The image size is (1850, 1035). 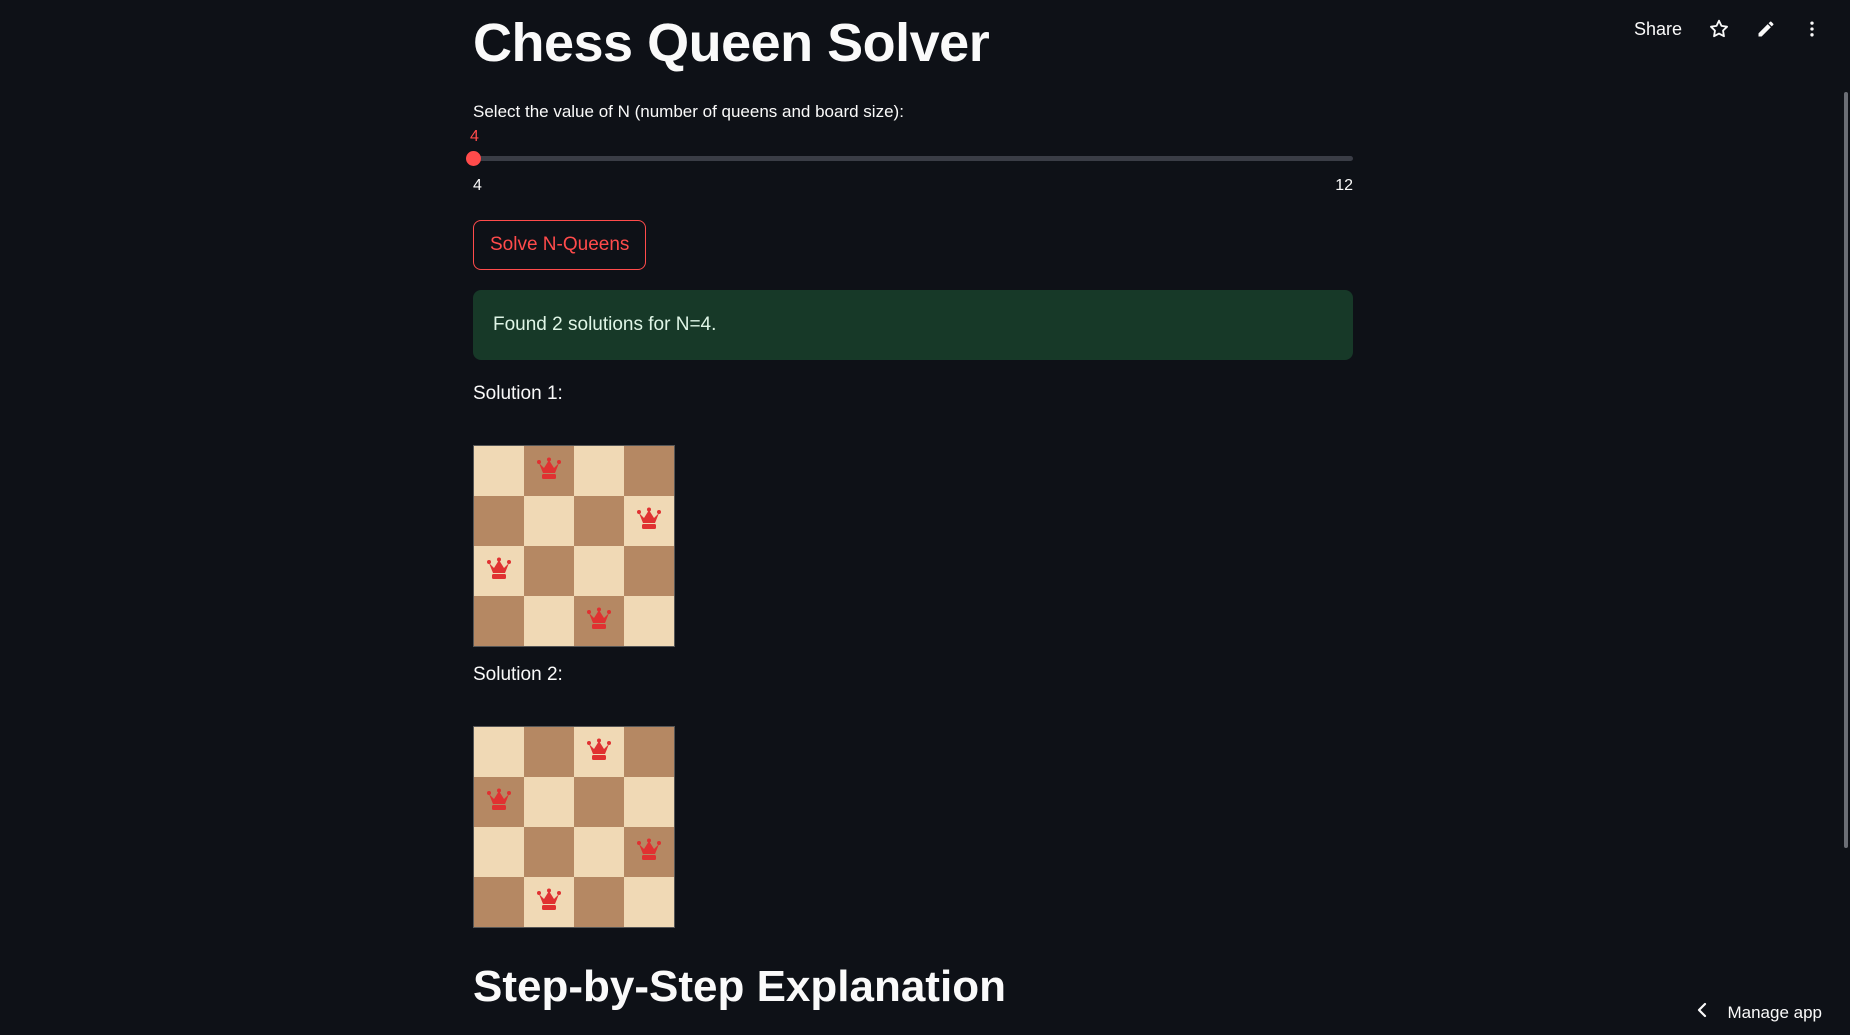 What do you see at coordinates (913, 158) in the screenshot?
I see `slider-track` at bounding box center [913, 158].